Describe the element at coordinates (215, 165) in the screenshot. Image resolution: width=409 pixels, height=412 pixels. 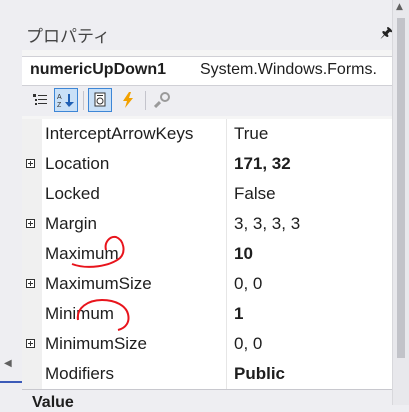
I see `property-row-location: Location 171, 32` at that location.